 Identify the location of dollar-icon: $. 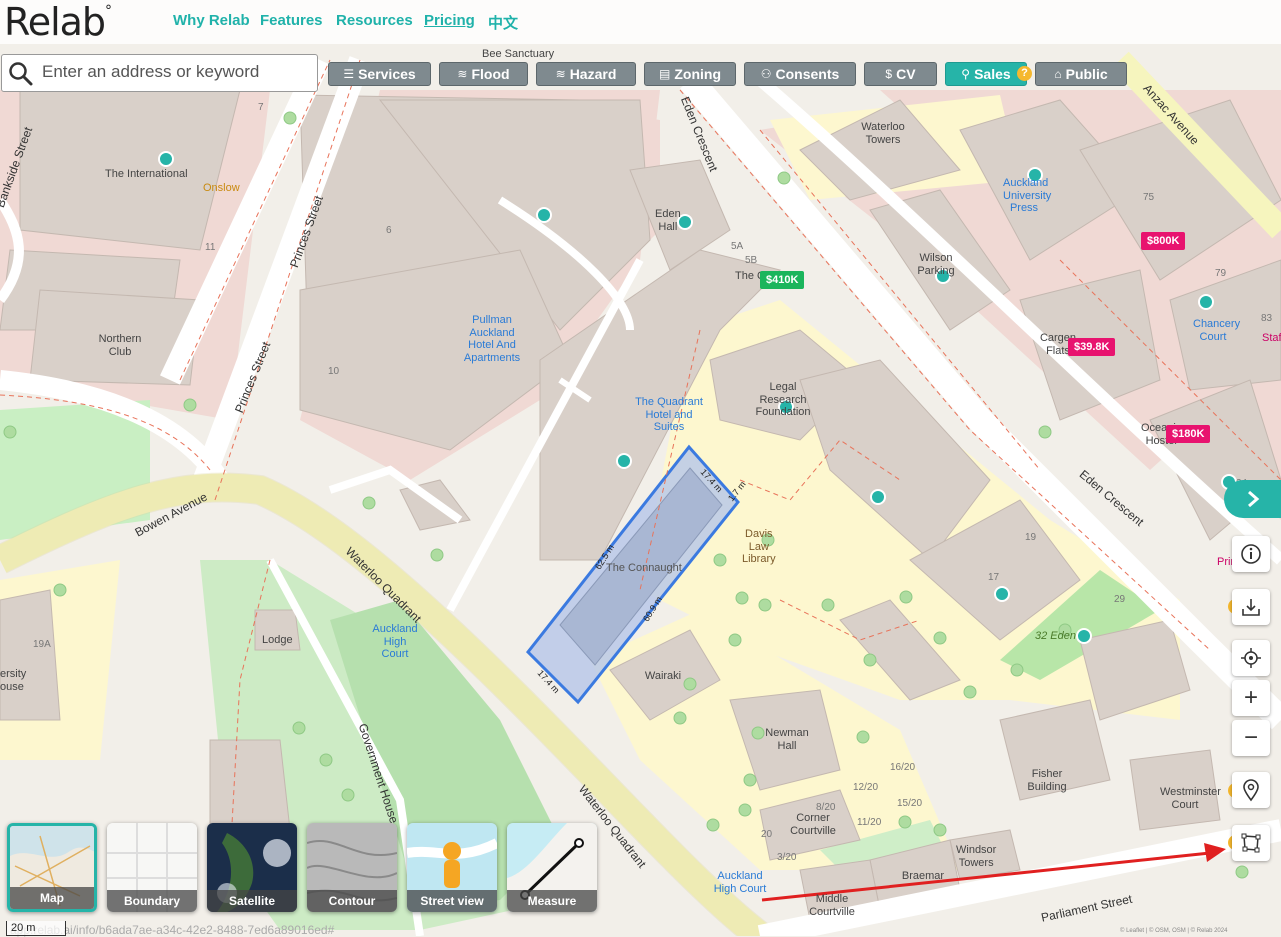
(889, 74).